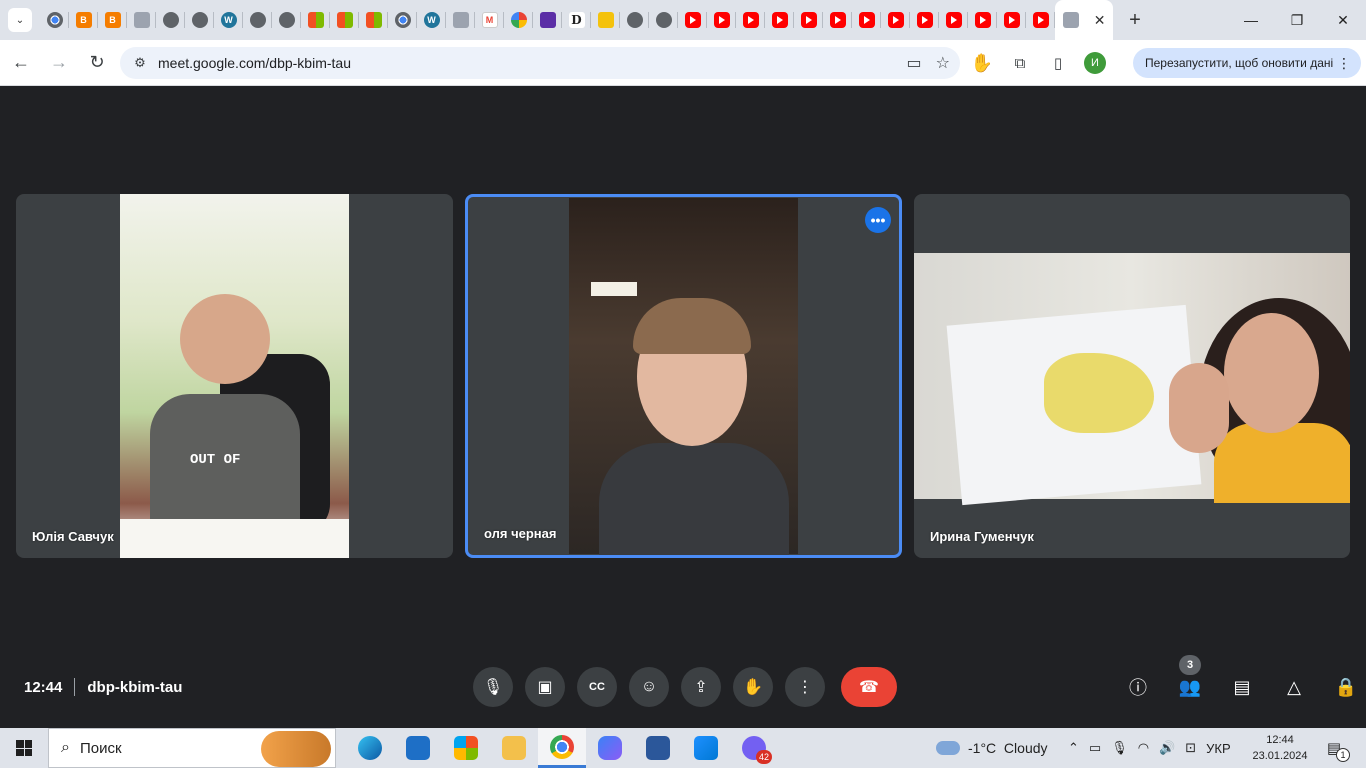  Describe the element at coordinates (869, 687) in the screenshot. I see `leave-call-button: ☎` at that location.